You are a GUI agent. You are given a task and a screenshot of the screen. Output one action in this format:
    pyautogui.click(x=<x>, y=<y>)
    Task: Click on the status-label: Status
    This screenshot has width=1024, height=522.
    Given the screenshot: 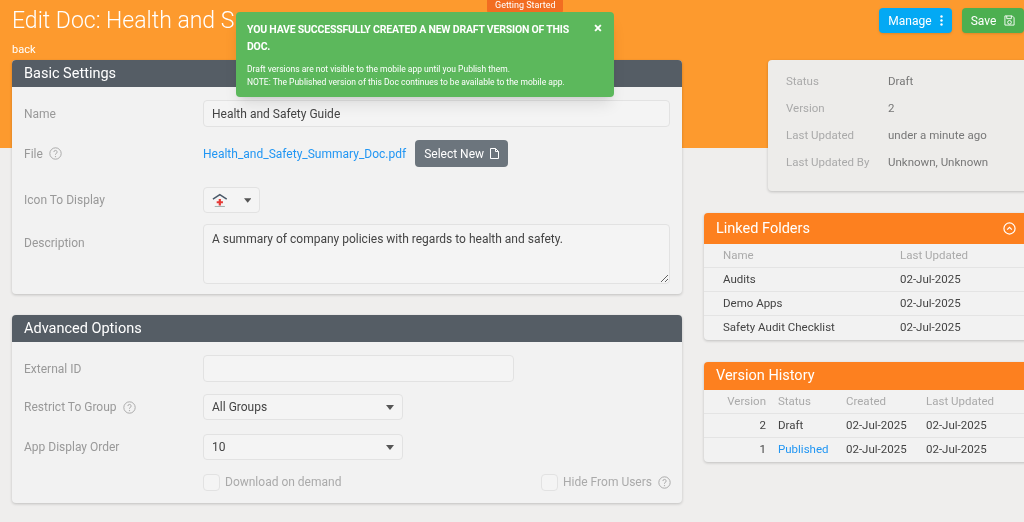 What is the action you would take?
    pyautogui.click(x=803, y=82)
    